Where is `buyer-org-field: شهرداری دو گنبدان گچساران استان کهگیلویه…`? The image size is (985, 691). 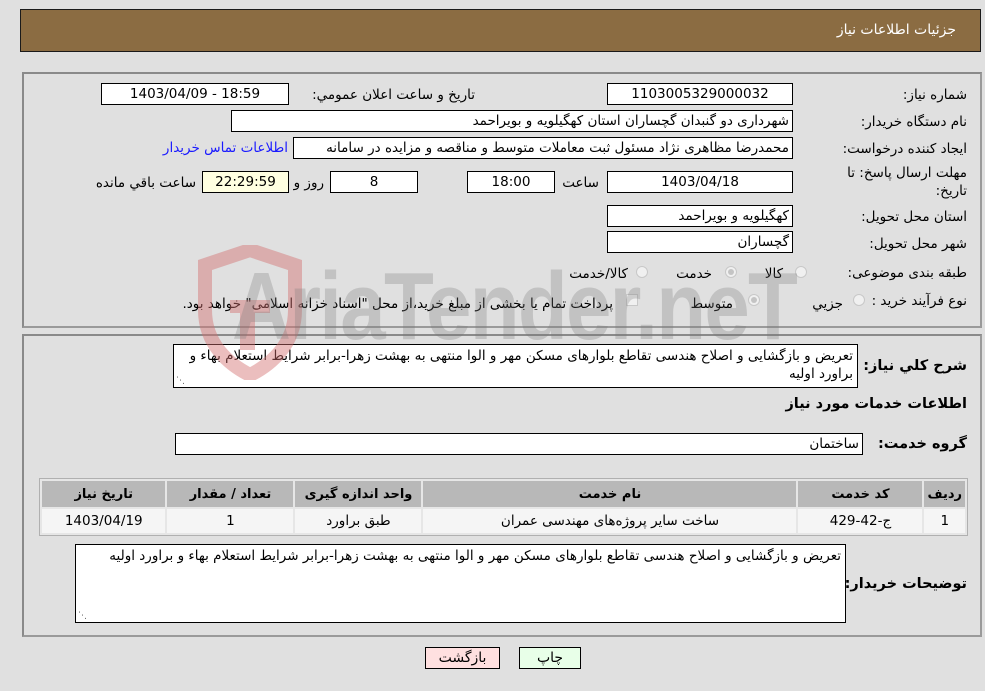 buyer-org-field: شهرداری دو گنبدان گچساران استان کهگیلویه… is located at coordinates (512, 121).